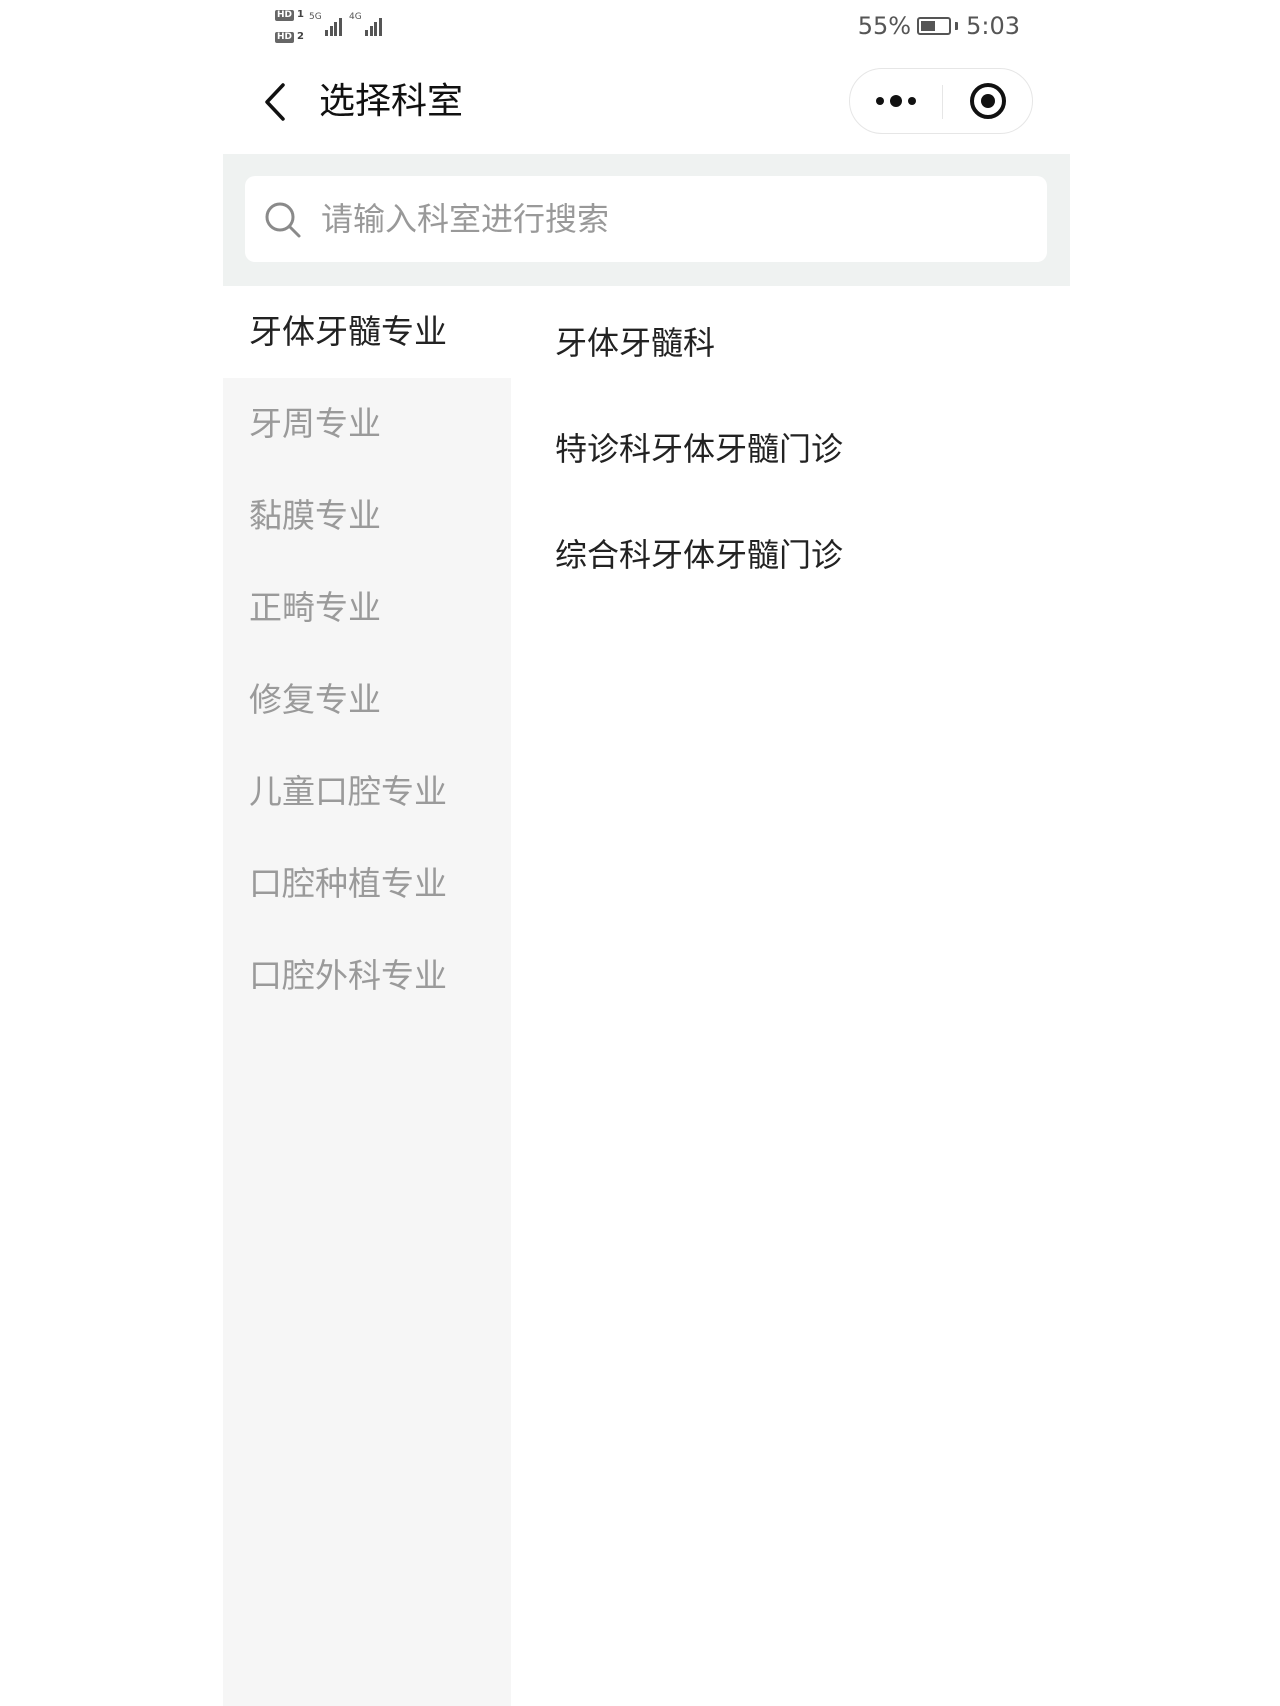  What do you see at coordinates (367, 516) in the screenshot?
I see `sidebar-item-oral-mucosa: 黏膜专业` at bounding box center [367, 516].